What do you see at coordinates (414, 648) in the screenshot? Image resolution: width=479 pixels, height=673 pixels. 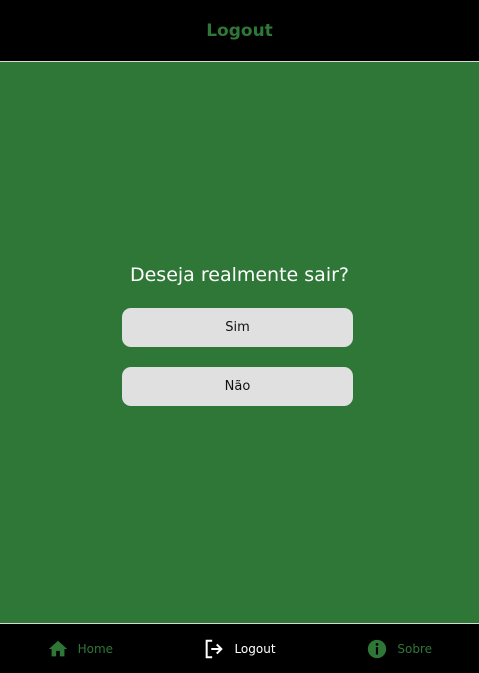 I see `nav-item-label: Sobre` at bounding box center [414, 648].